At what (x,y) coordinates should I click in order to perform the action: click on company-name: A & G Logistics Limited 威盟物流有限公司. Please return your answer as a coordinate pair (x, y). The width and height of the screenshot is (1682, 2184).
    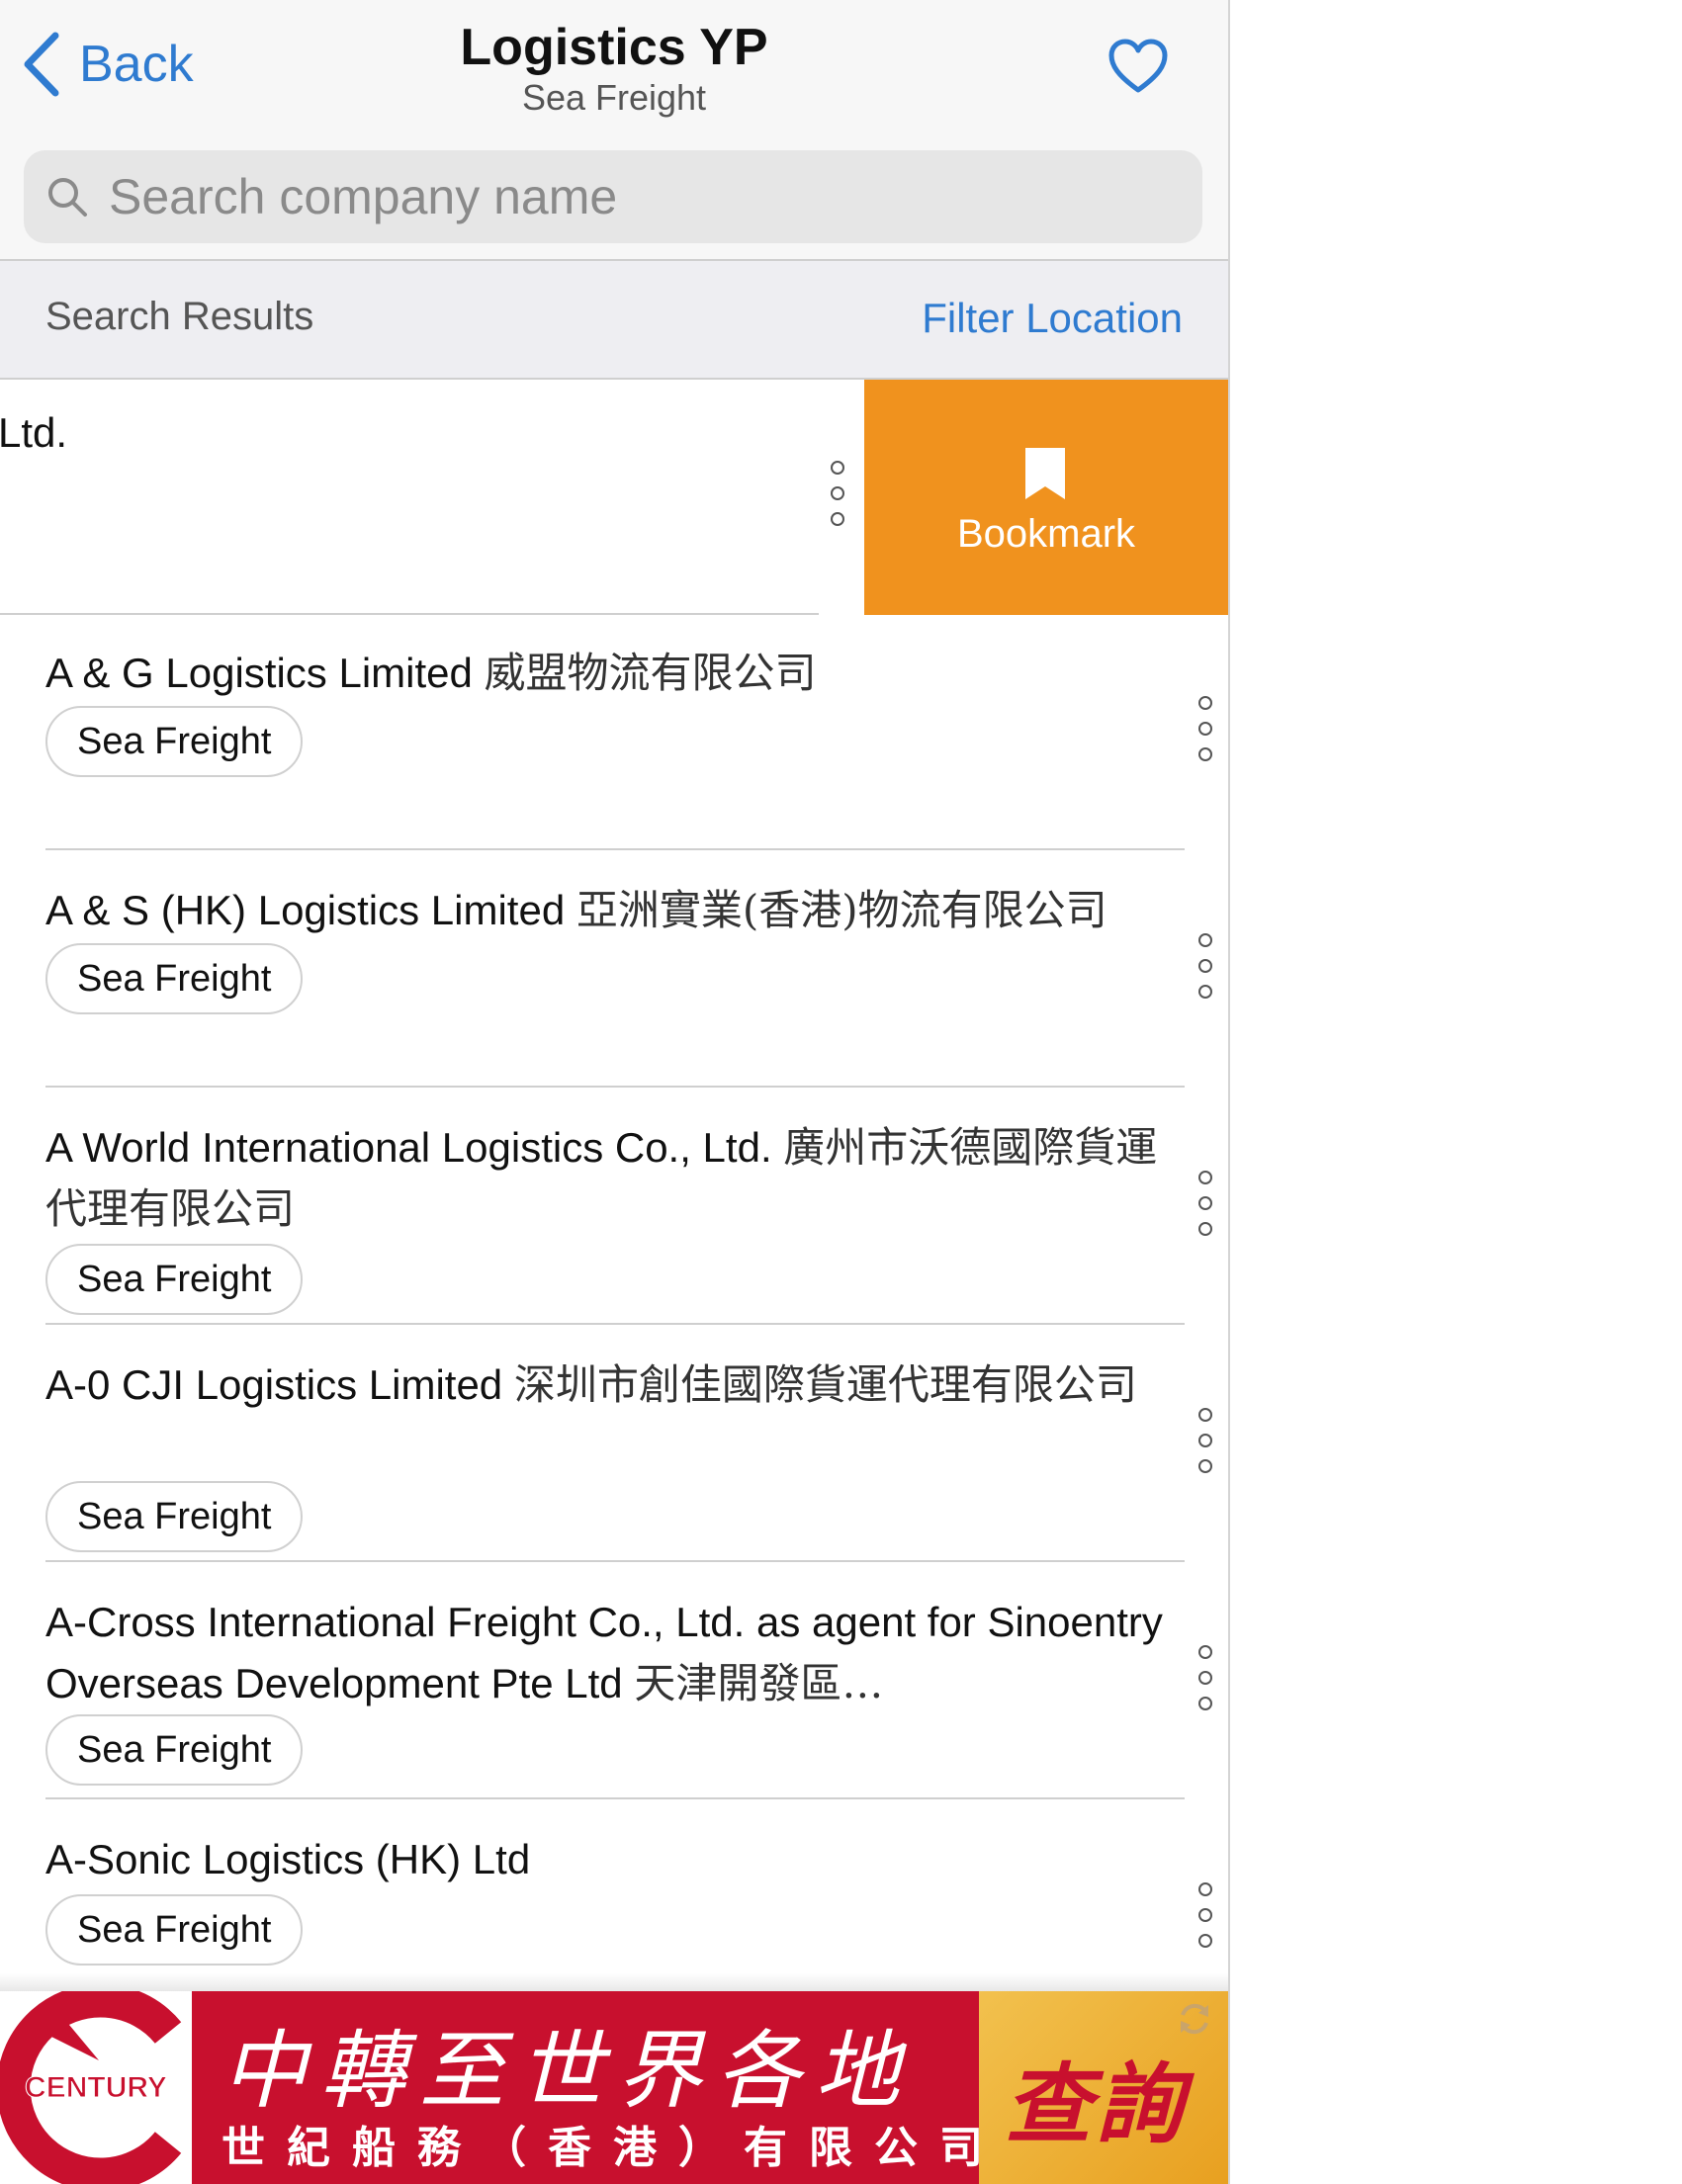
    Looking at the image, I should click on (431, 673).